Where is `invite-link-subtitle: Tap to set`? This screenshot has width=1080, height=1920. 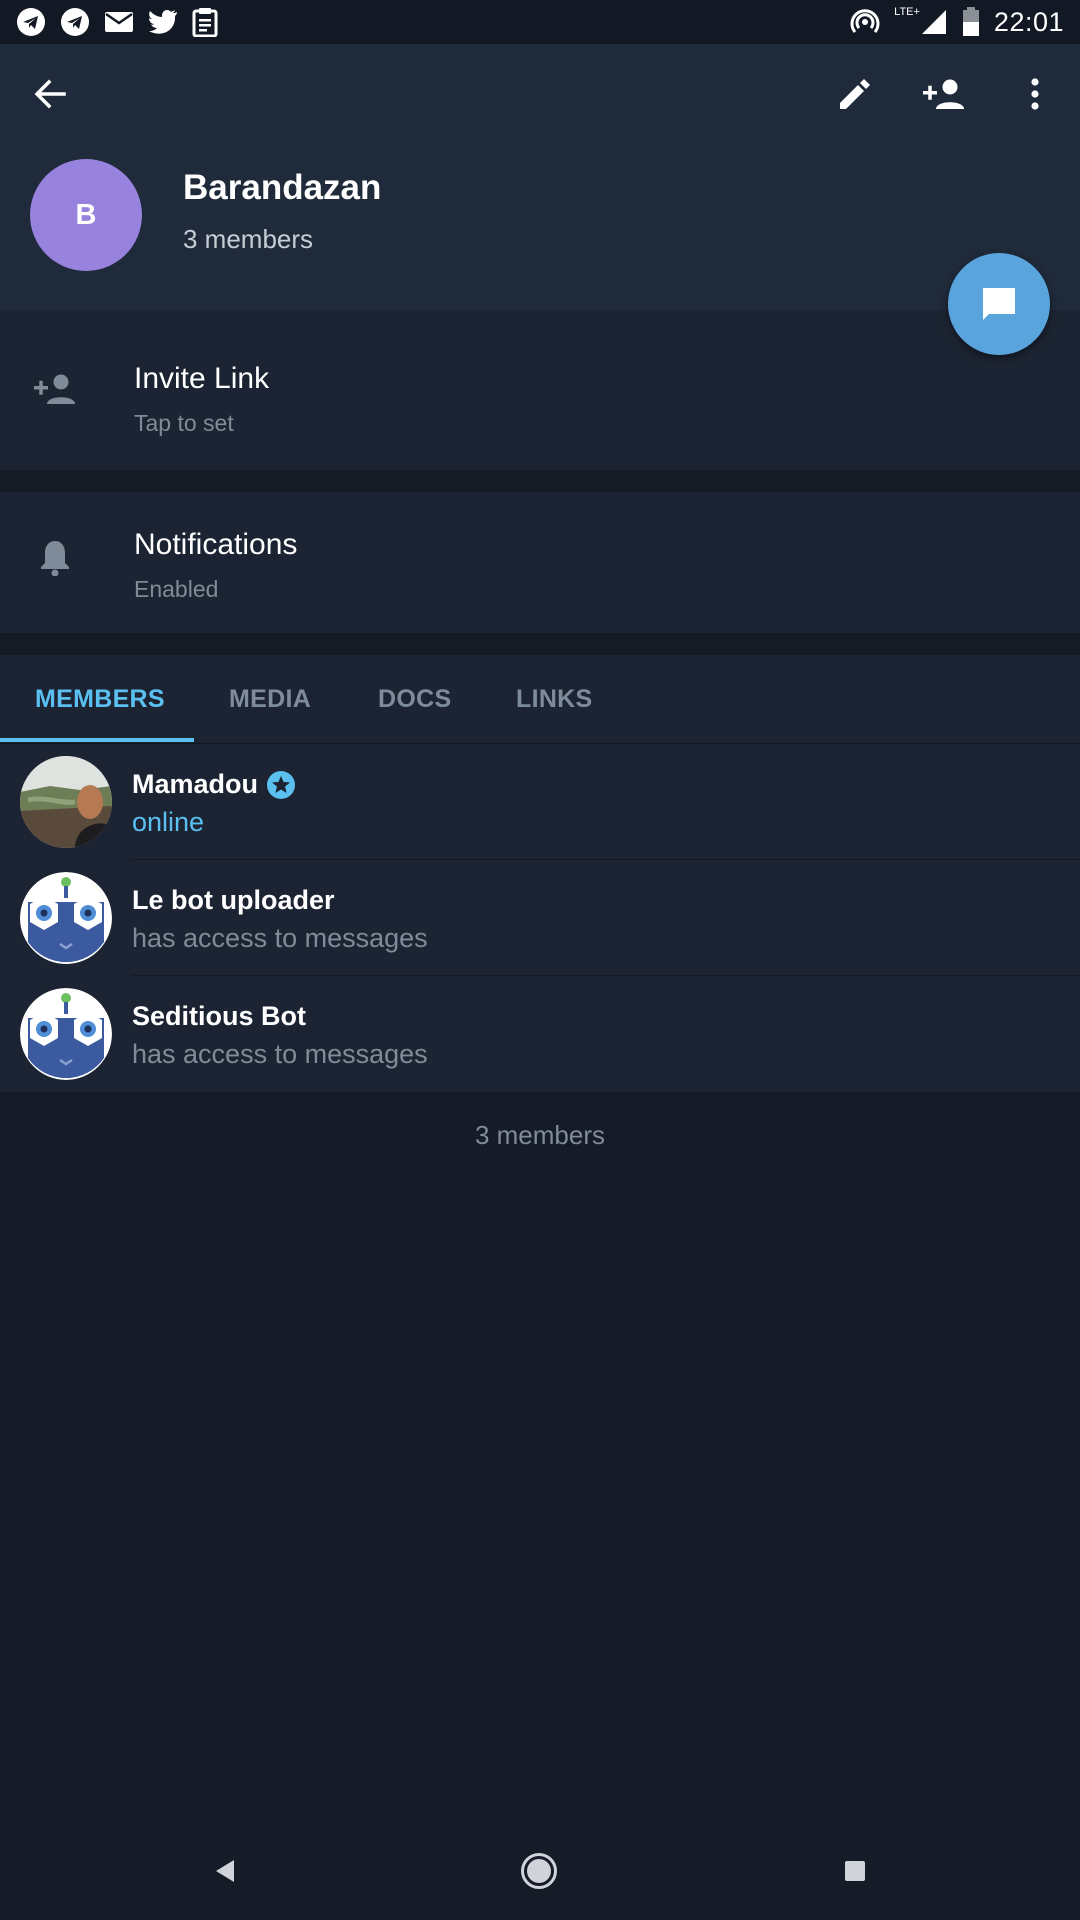
invite-link-subtitle: Tap to set is located at coordinates (184, 423).